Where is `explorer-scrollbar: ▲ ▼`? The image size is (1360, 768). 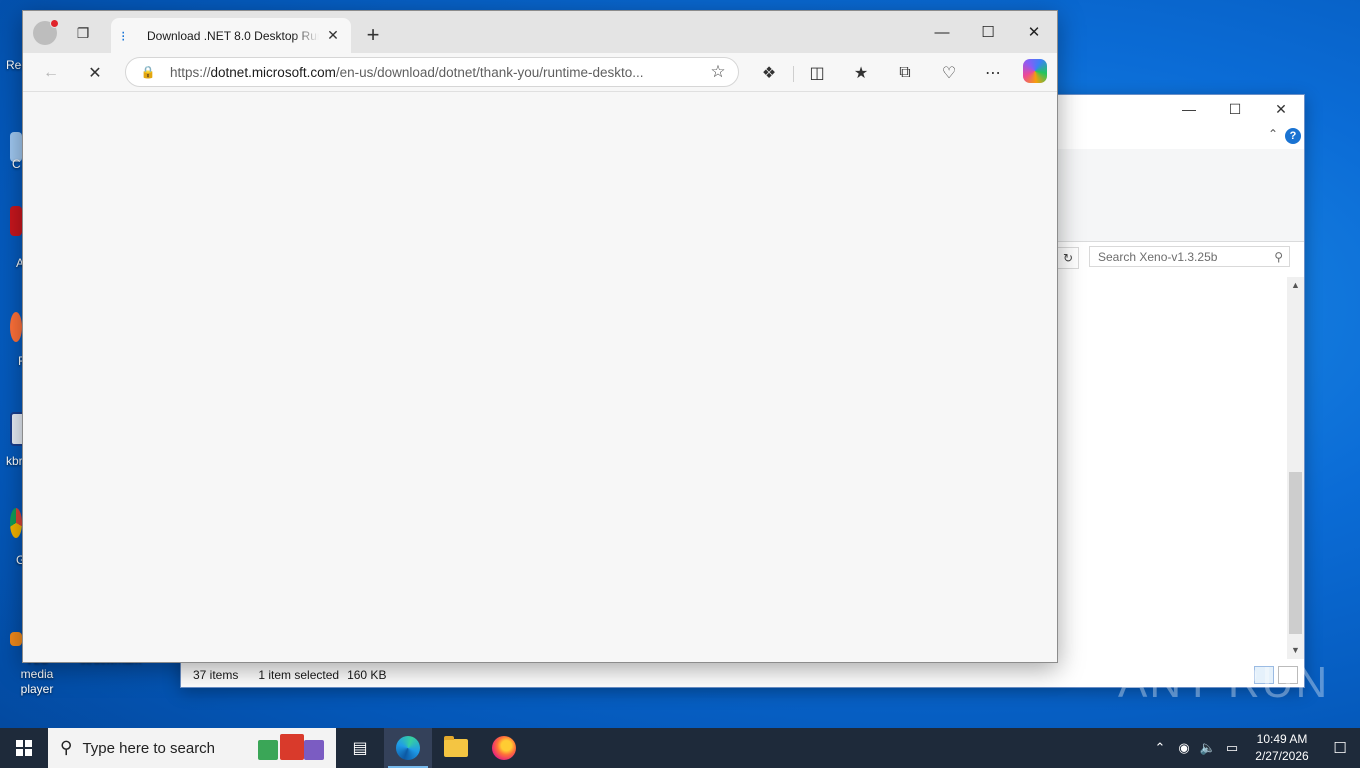 explorer-scrollbar: ▲ ▼ is located at coordinates (1295, 468).